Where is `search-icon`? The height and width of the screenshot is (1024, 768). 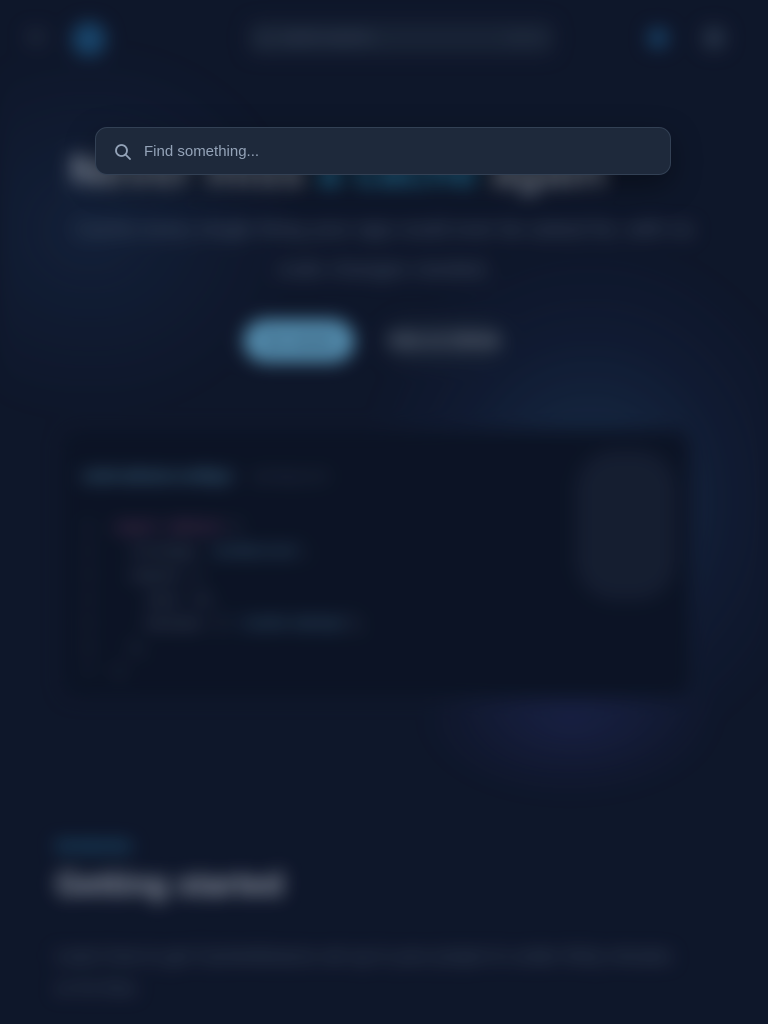
search-icon is located at coordinates (123, 152).